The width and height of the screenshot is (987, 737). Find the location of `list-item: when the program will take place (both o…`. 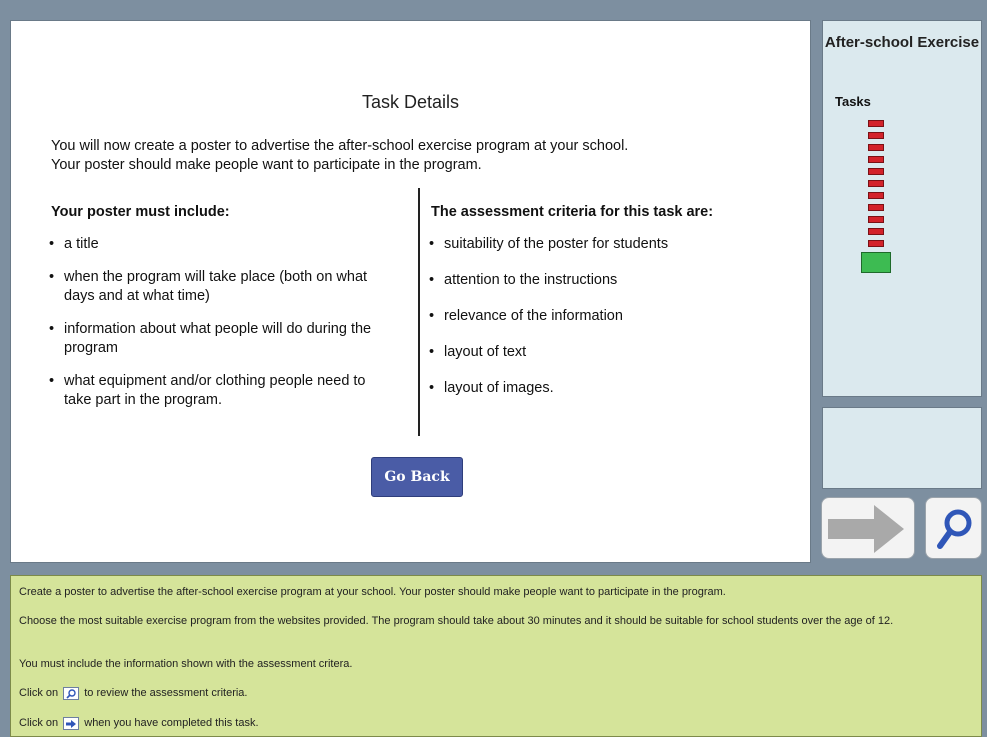

list-item: when the program will take place (both o… is located at coordinates (214, 287).